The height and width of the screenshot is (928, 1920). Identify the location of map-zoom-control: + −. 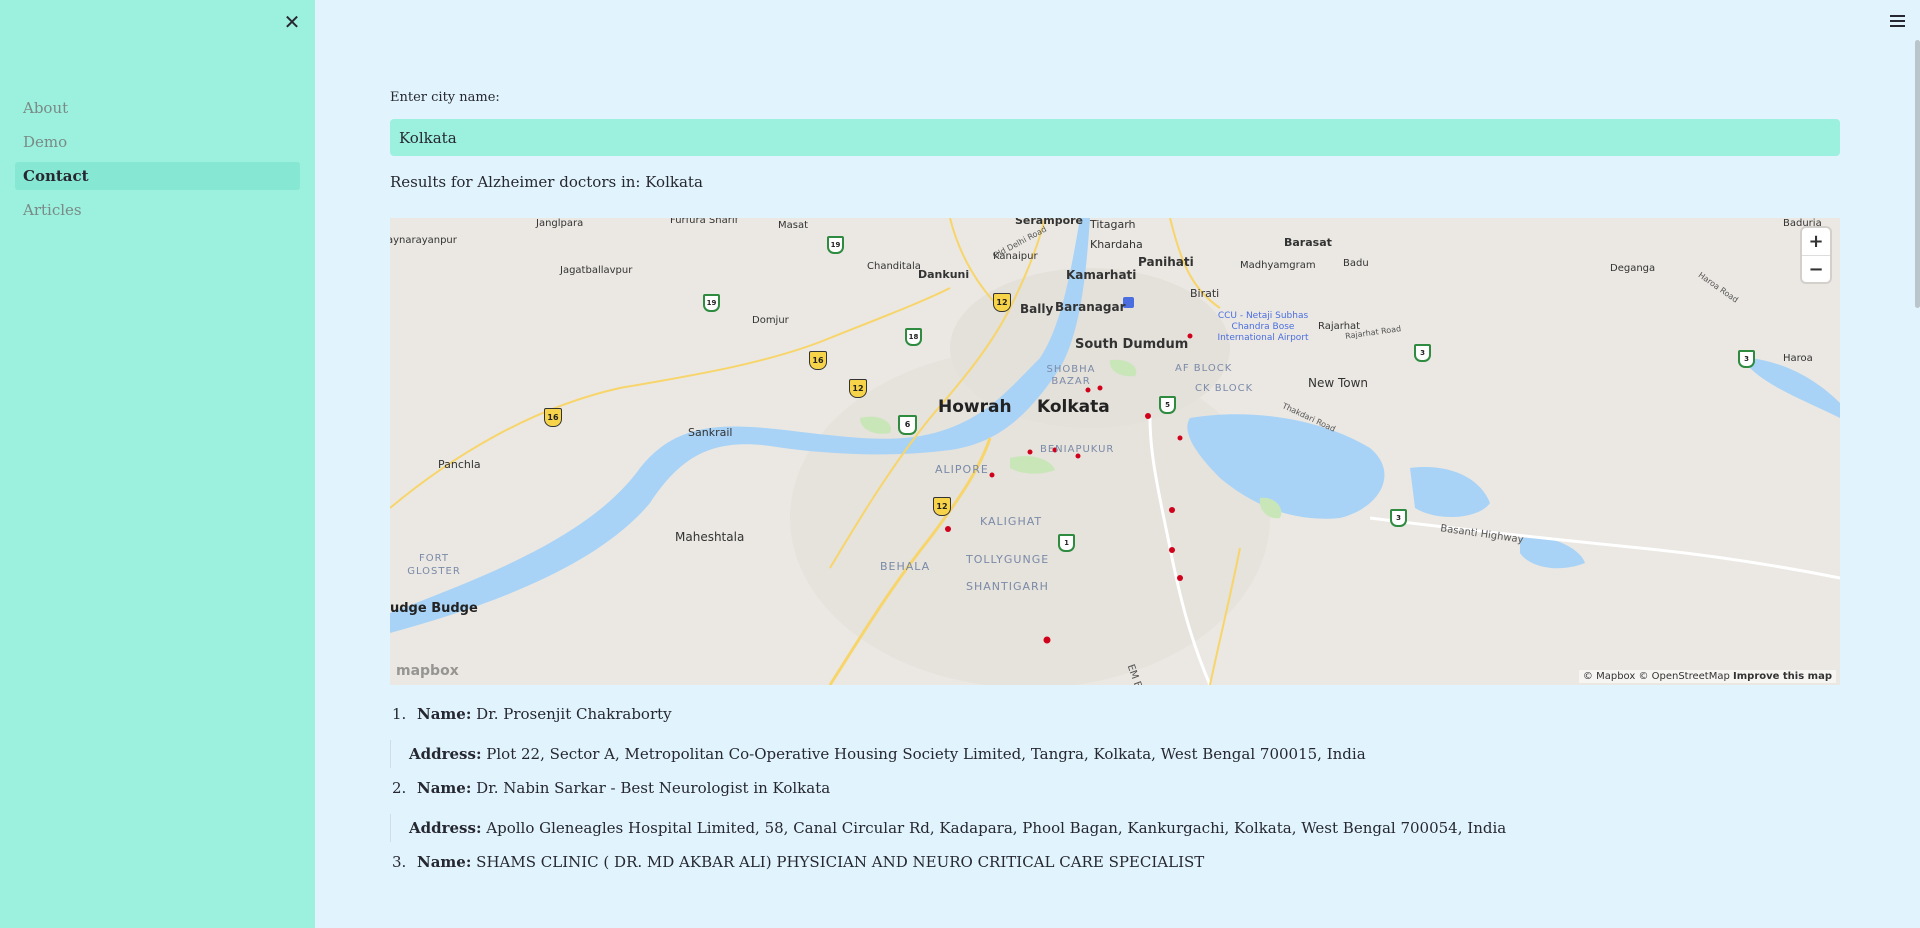
(1816, 255).